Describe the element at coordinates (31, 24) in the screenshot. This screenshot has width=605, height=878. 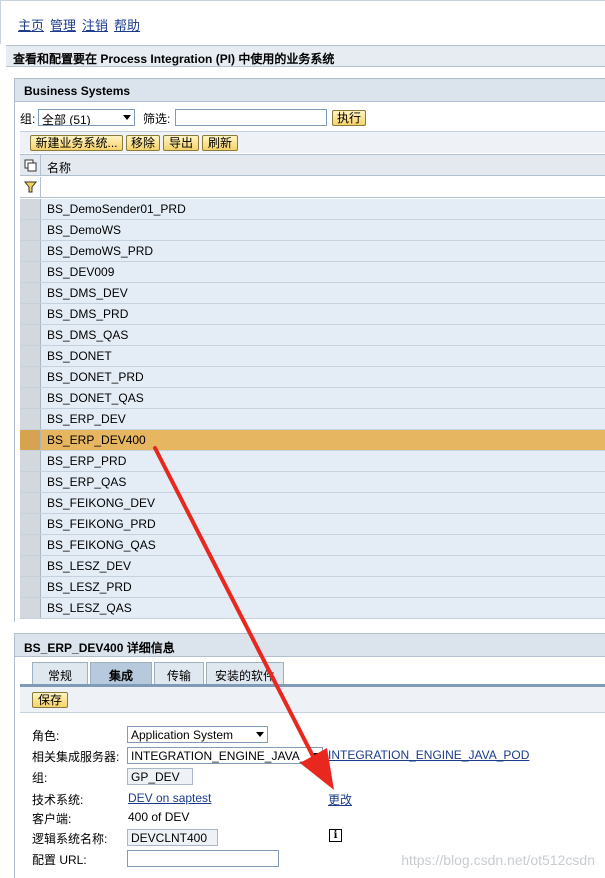
I see `nav-home-link: 主页` at that location.